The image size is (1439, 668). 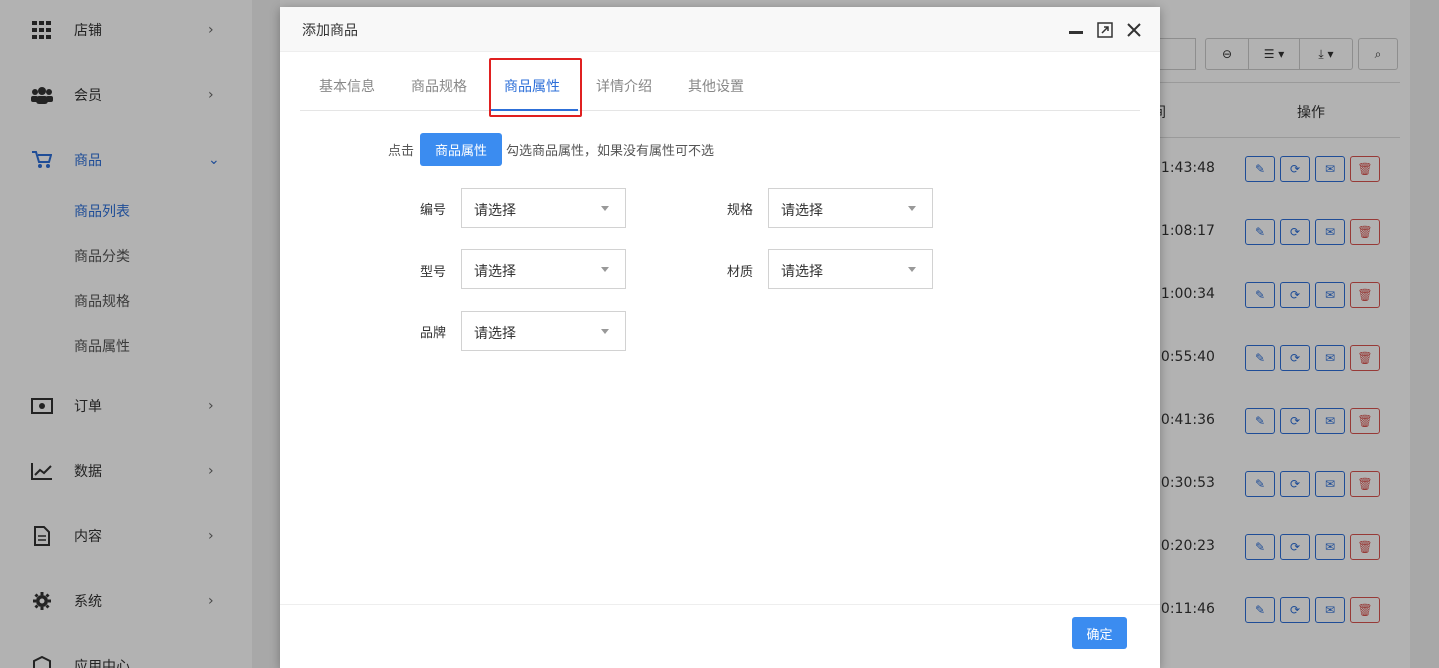 What do you see at coordinates (1099, 633) in the screenshot?
I see `confirm-button: 确定` at bounding box center [1099, 633].